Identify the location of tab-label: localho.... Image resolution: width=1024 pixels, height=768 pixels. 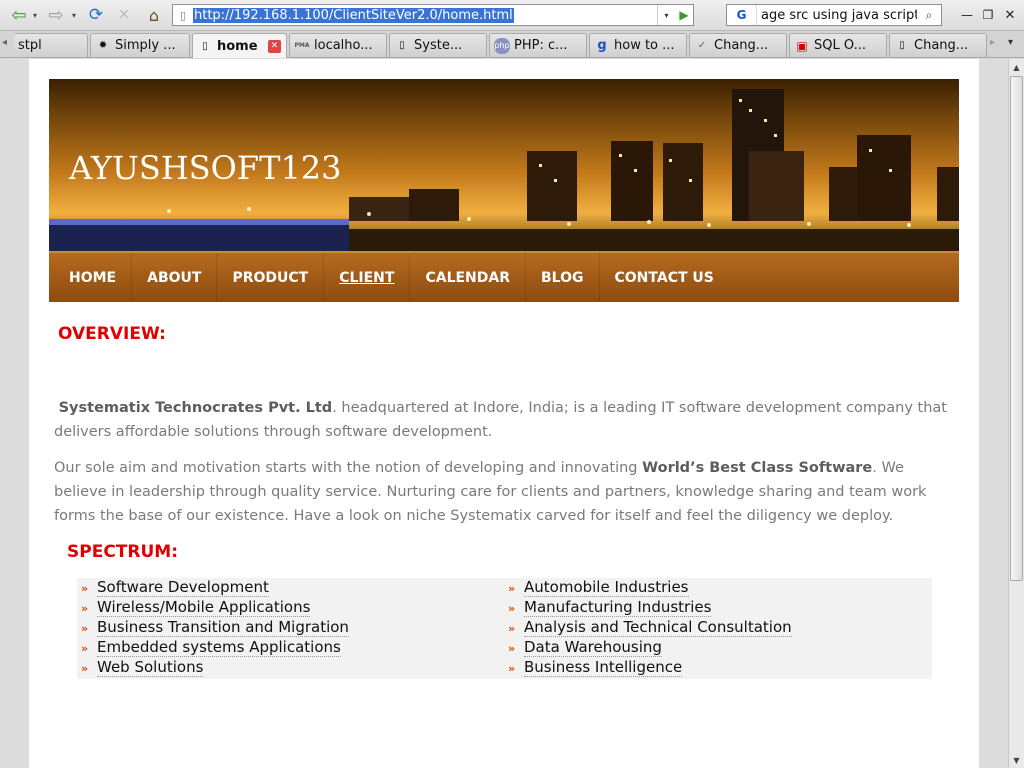
(343, 45).